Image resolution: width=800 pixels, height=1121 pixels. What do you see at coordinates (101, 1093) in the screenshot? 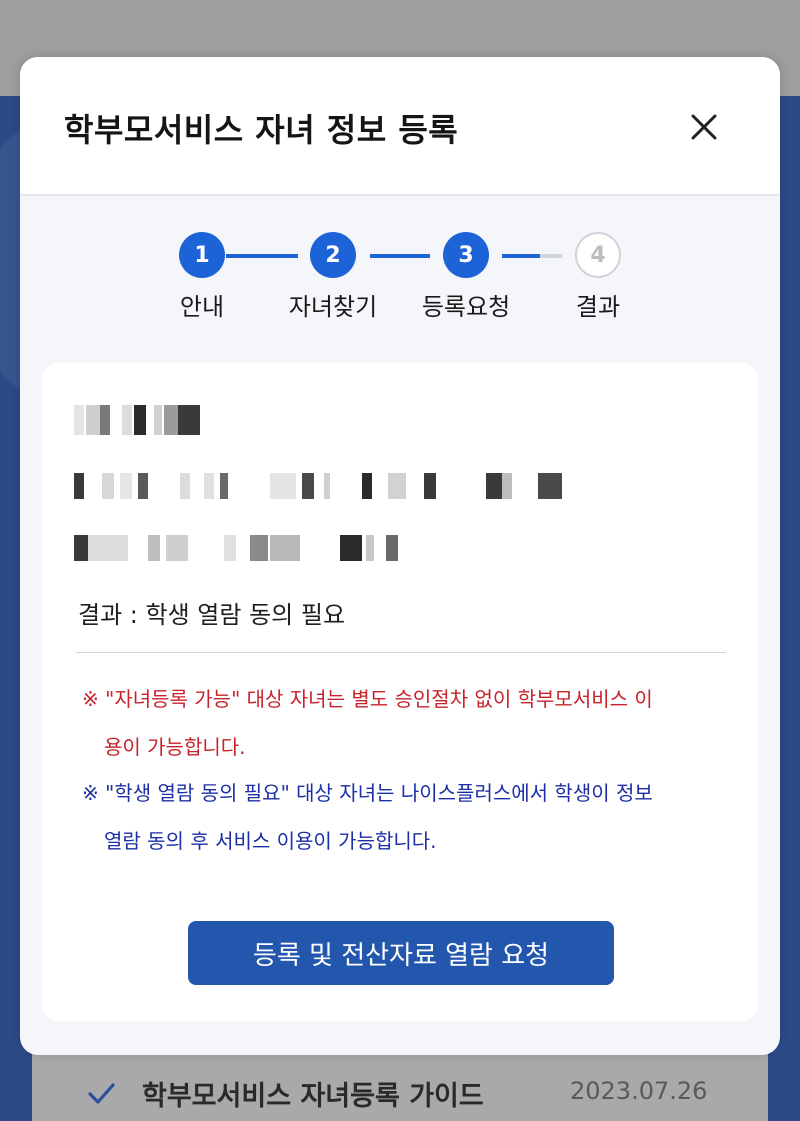
I see `check-icon` at bounding box center [101, 1093].